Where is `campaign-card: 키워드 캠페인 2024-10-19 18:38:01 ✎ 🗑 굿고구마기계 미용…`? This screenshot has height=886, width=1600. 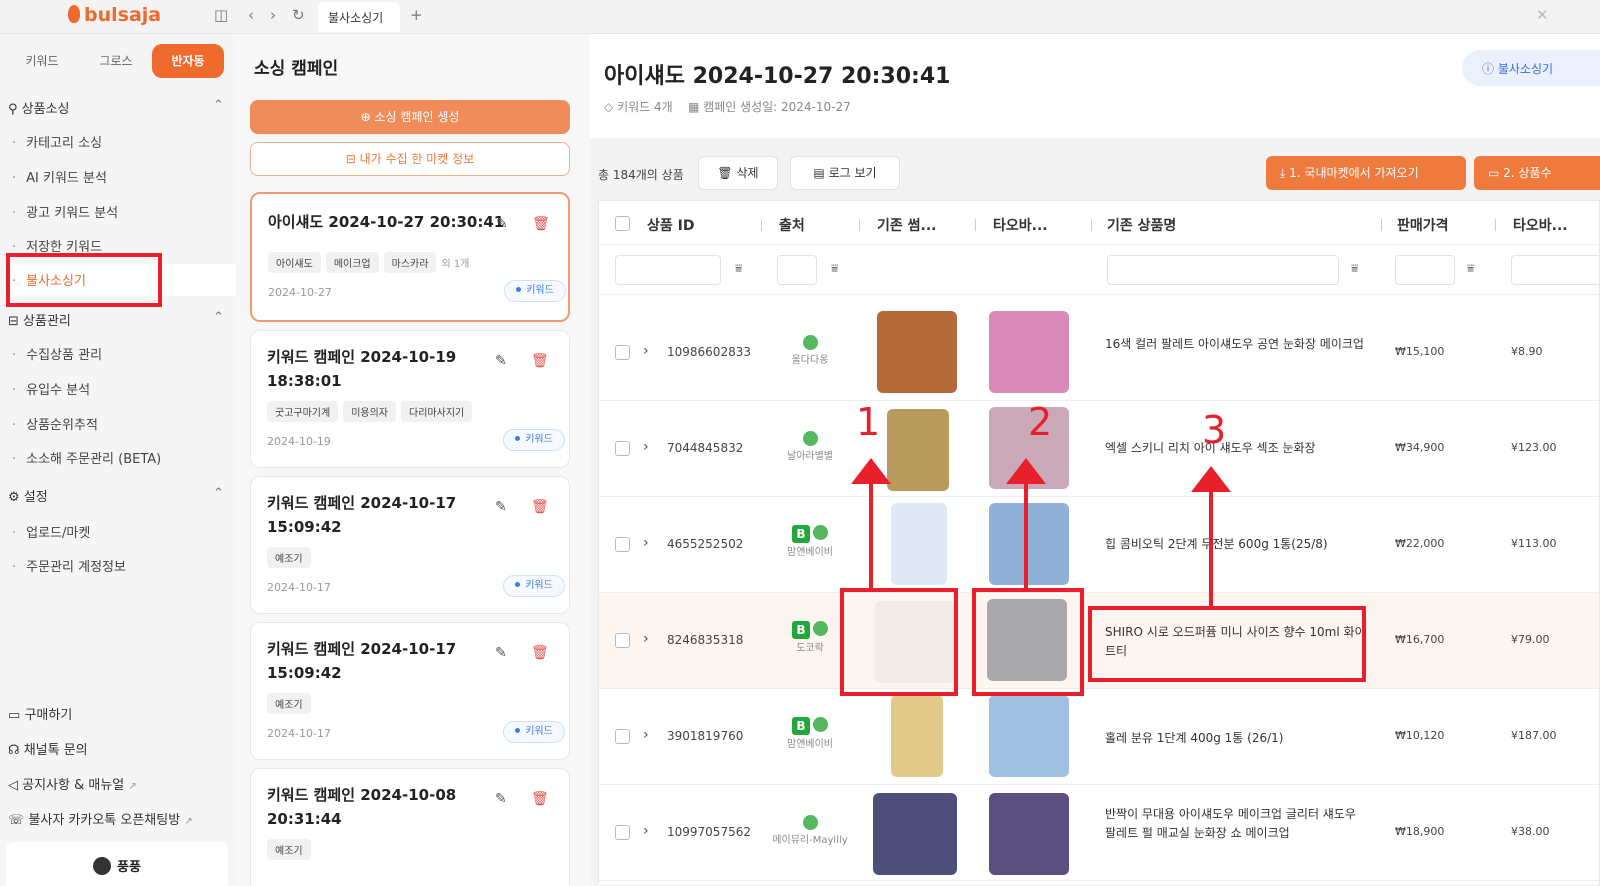 campaign-card: 키워드 캠페인 2024-10-19 18:38:01 ✎ 🗑 굿고구마기계 미용… is located at coordinates (410, 399).